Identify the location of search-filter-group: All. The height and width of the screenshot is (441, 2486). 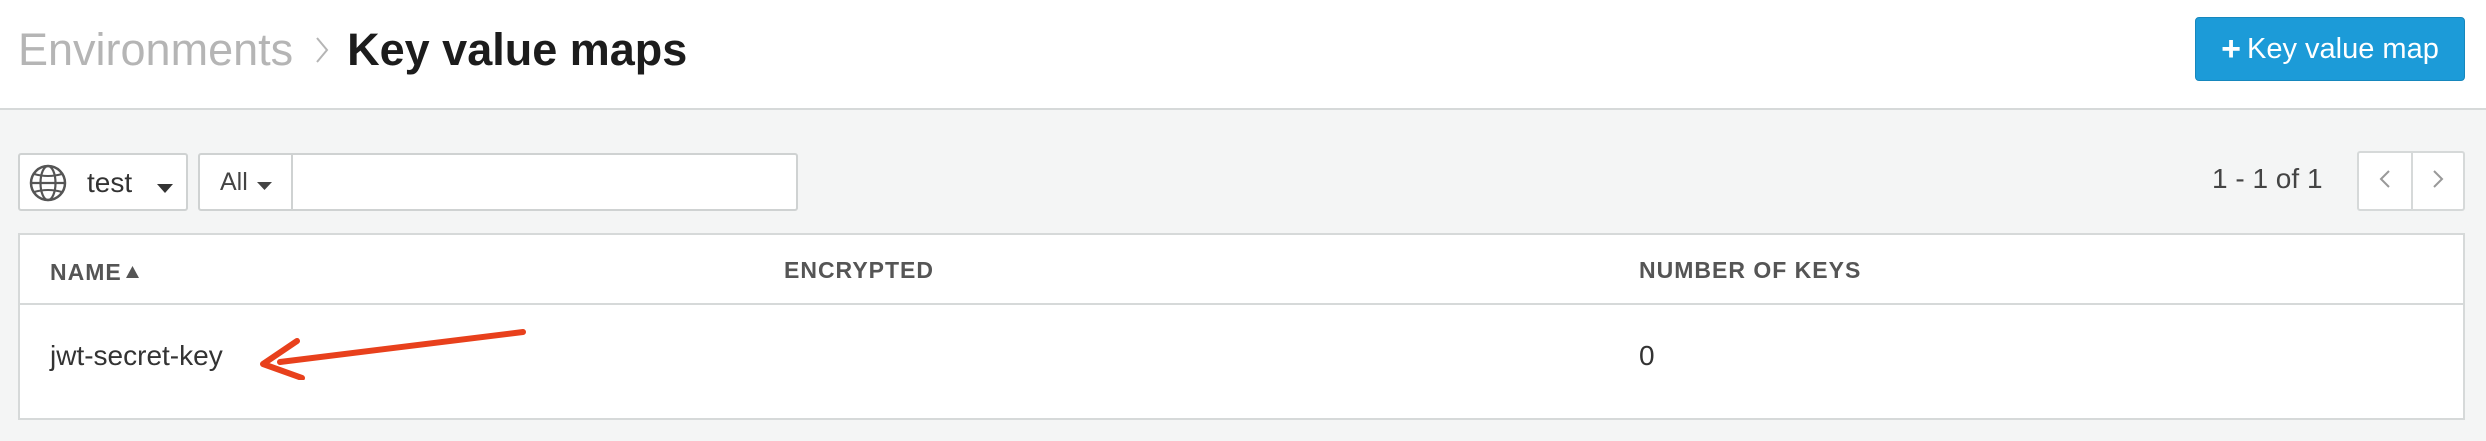
(498, 182).